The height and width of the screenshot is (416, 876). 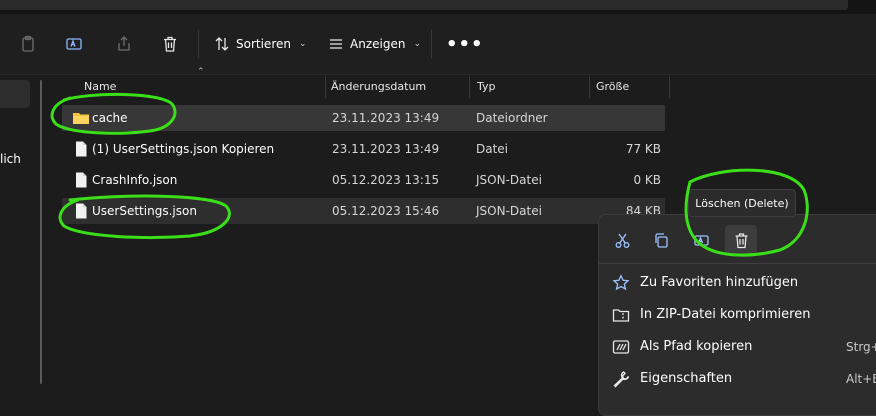 I want to click on menu-item-shortcut: Strg+, so click(x=861, y=347).